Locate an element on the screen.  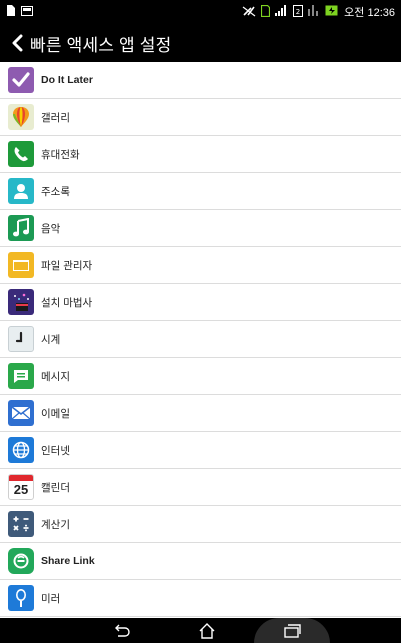
list-item-calculator: 계산기 is located at coordinates (200, 524).